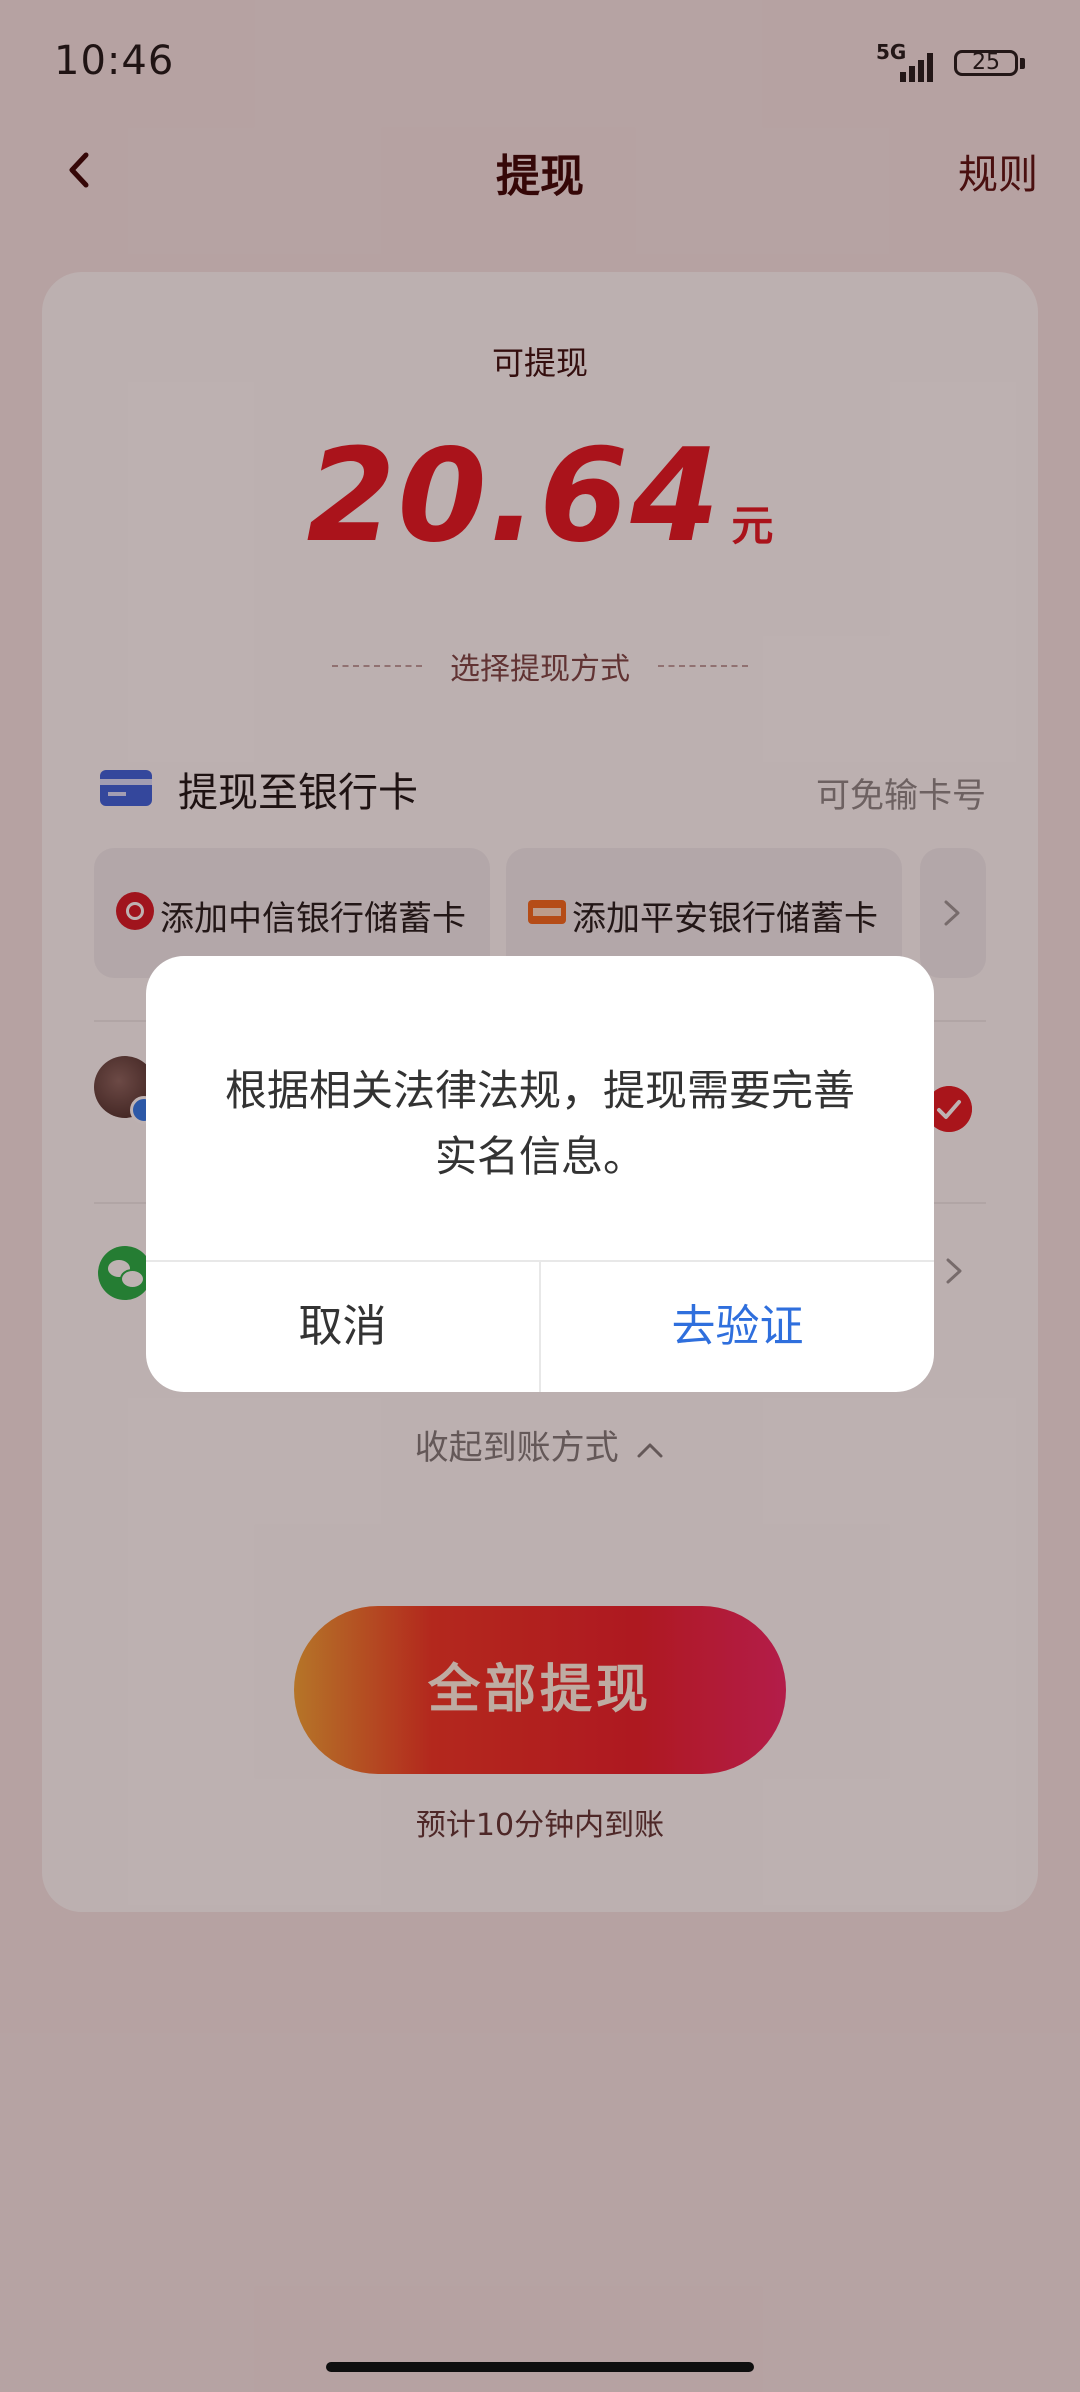 Image resolution: width=1080 pixels, height=2392 pixels. I want to click on dialog-message: 根据相关法律法规，提现需要完善实名信息。, so click(539, 1123).